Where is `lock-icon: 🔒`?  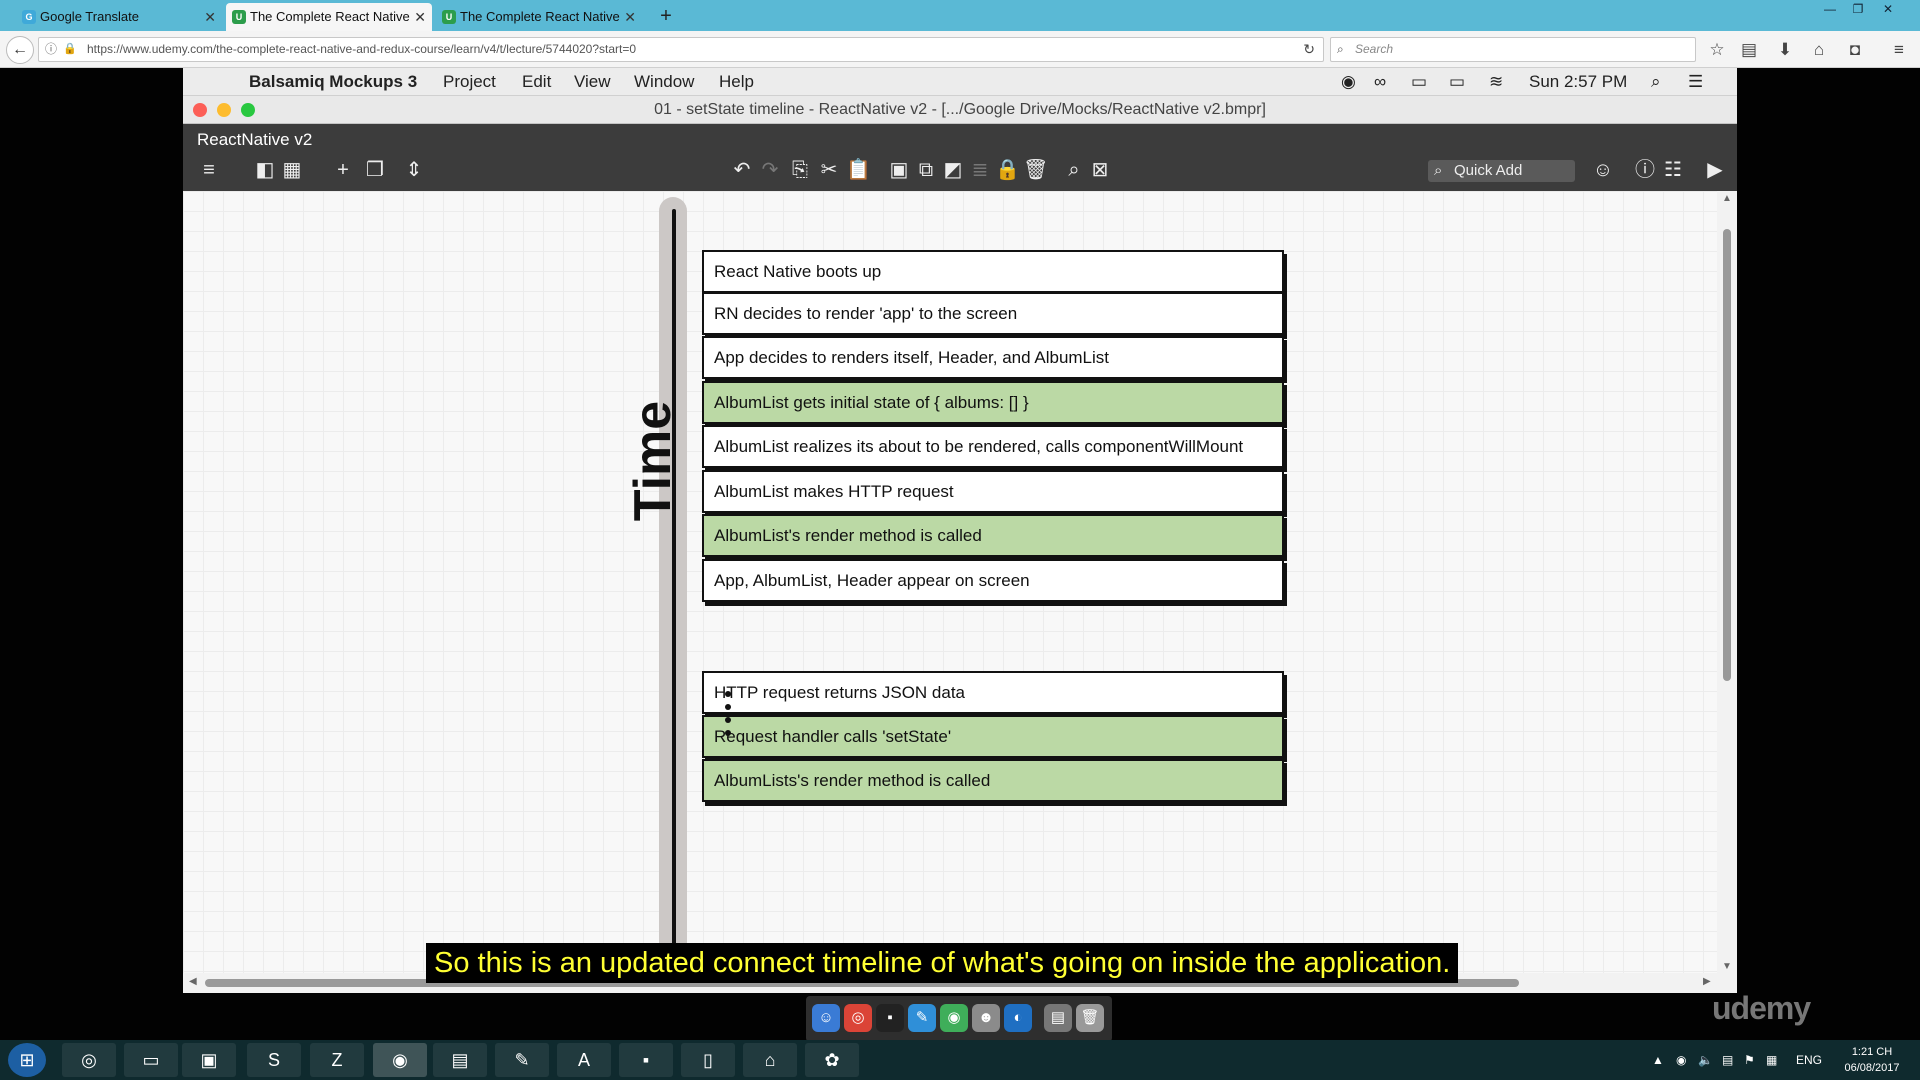
lock-icon: 🔒 is located at coordinates (1007, 170).